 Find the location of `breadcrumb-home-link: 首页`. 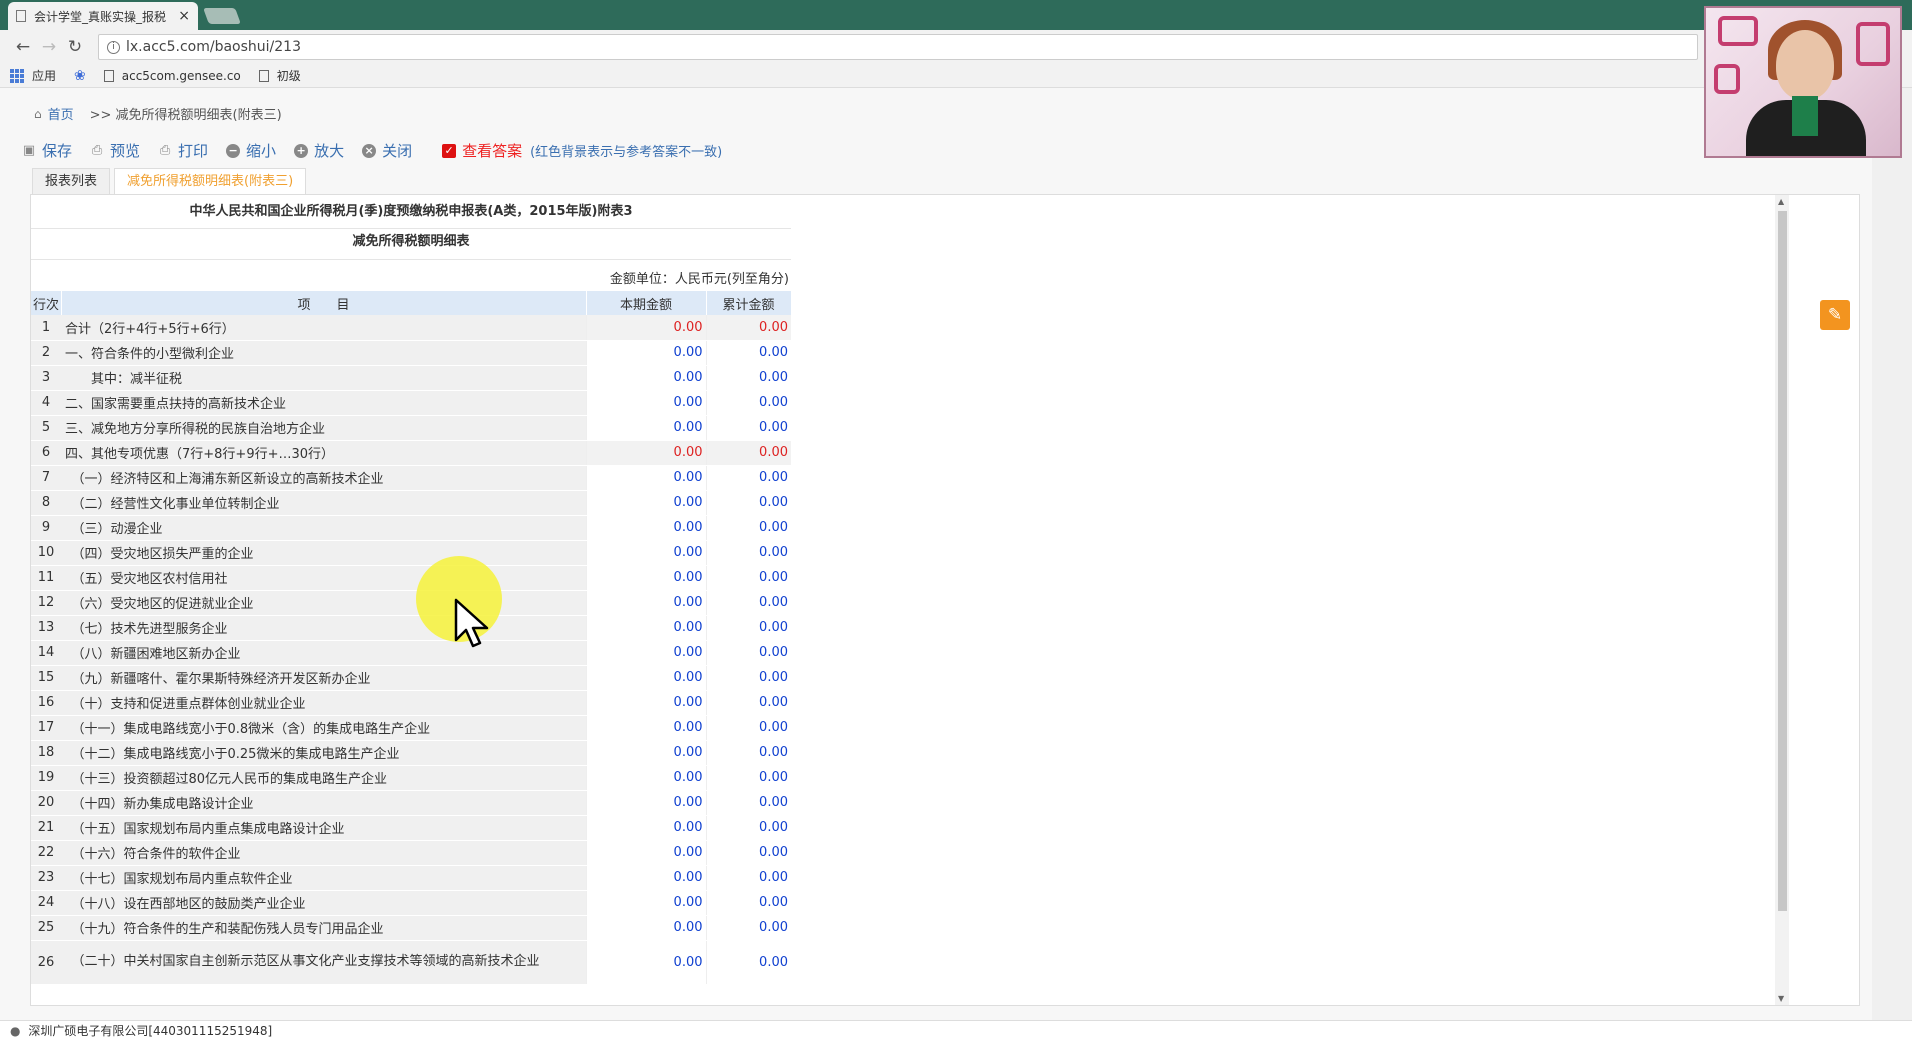

breadcrumb-home-link: 首页 is located at coordinates (61, 113).